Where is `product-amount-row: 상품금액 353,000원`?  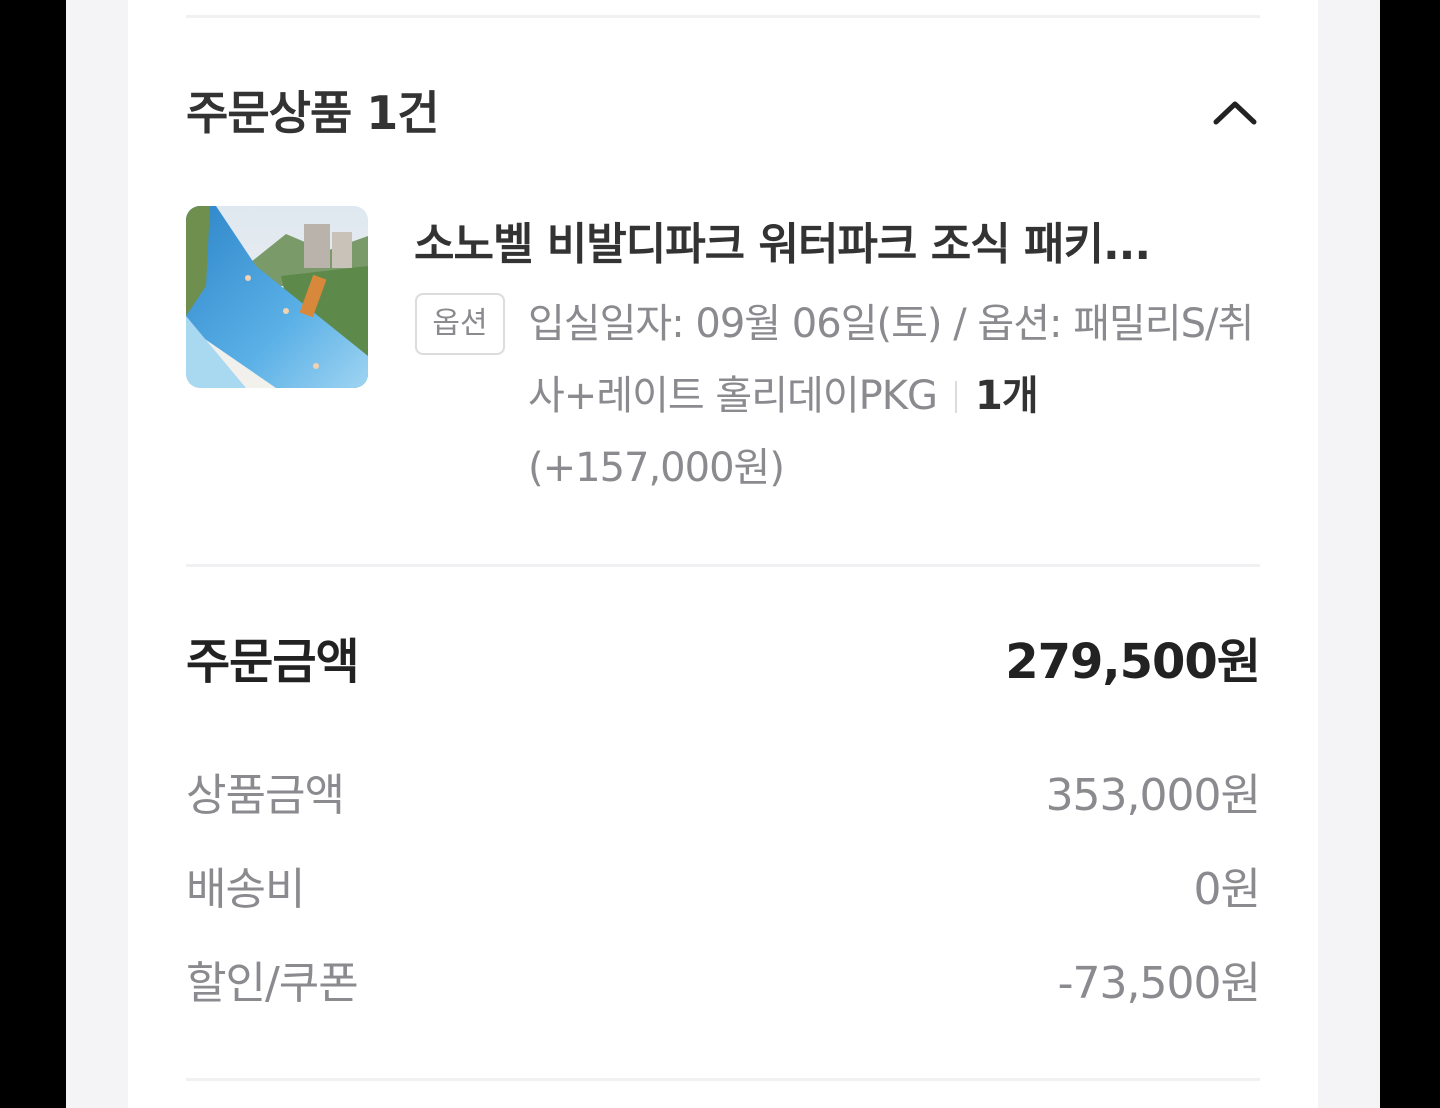
product-amount-row: 상품금액 353,000원 is located at coordinates (723, 796).